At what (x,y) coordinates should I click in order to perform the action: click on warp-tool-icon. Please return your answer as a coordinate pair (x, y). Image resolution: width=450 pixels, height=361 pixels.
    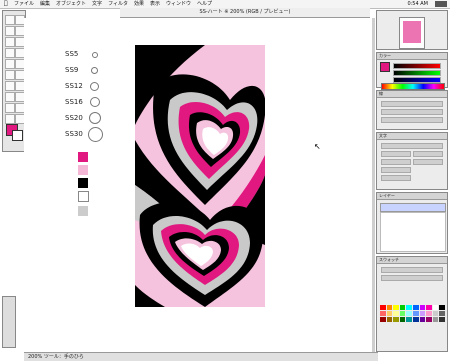
    Looking at the image, I should click on (10, 86).